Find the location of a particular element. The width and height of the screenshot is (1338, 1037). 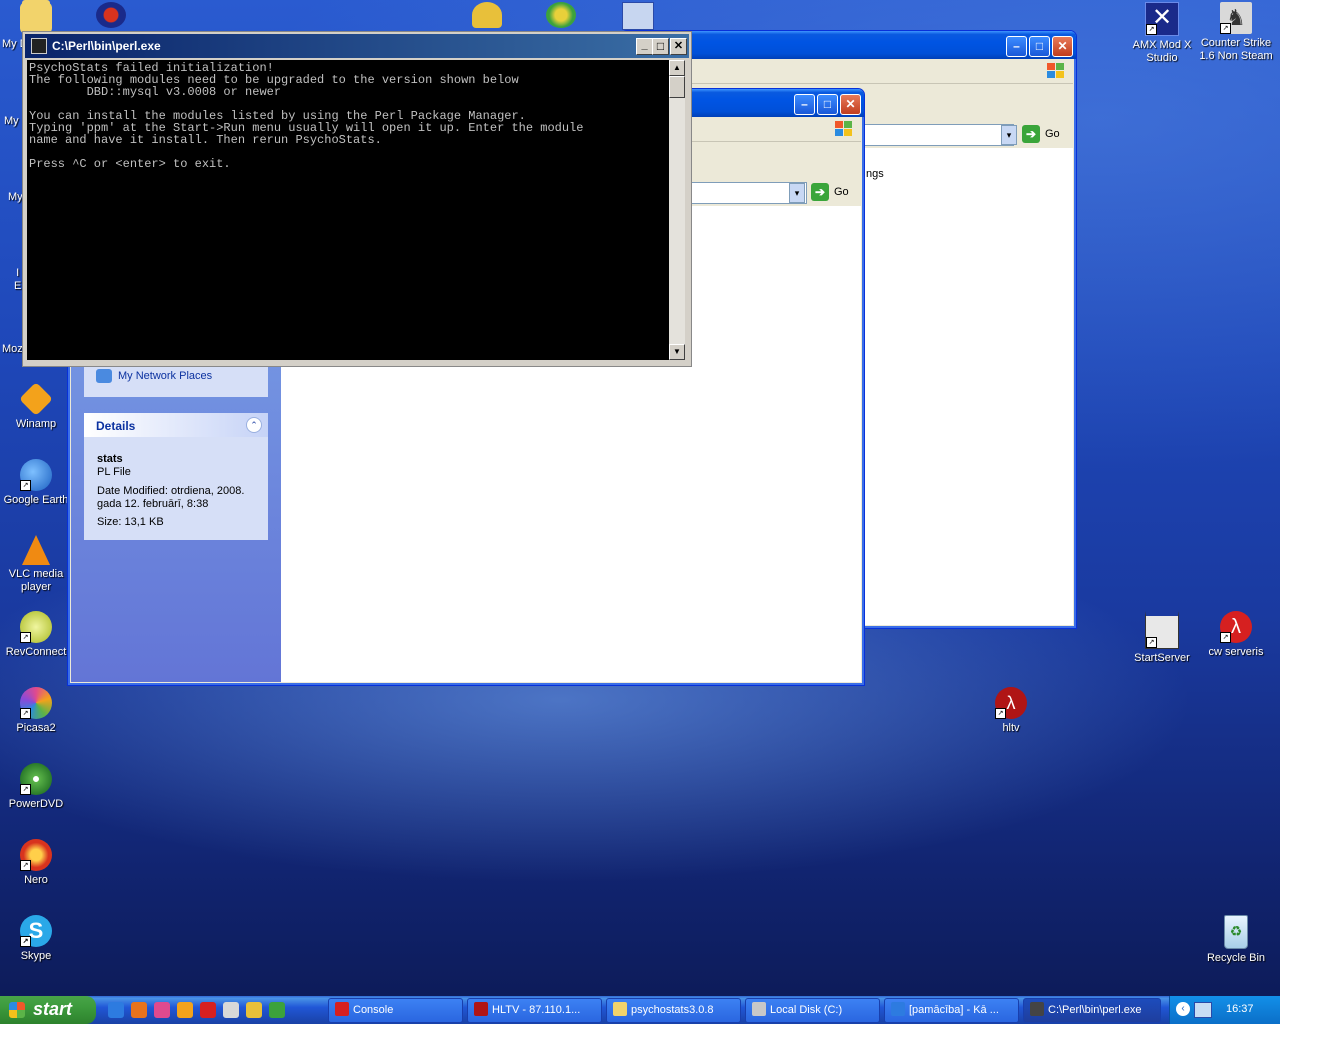

hltv-icon: λ ↗ is located at coordinates (1011, 703).